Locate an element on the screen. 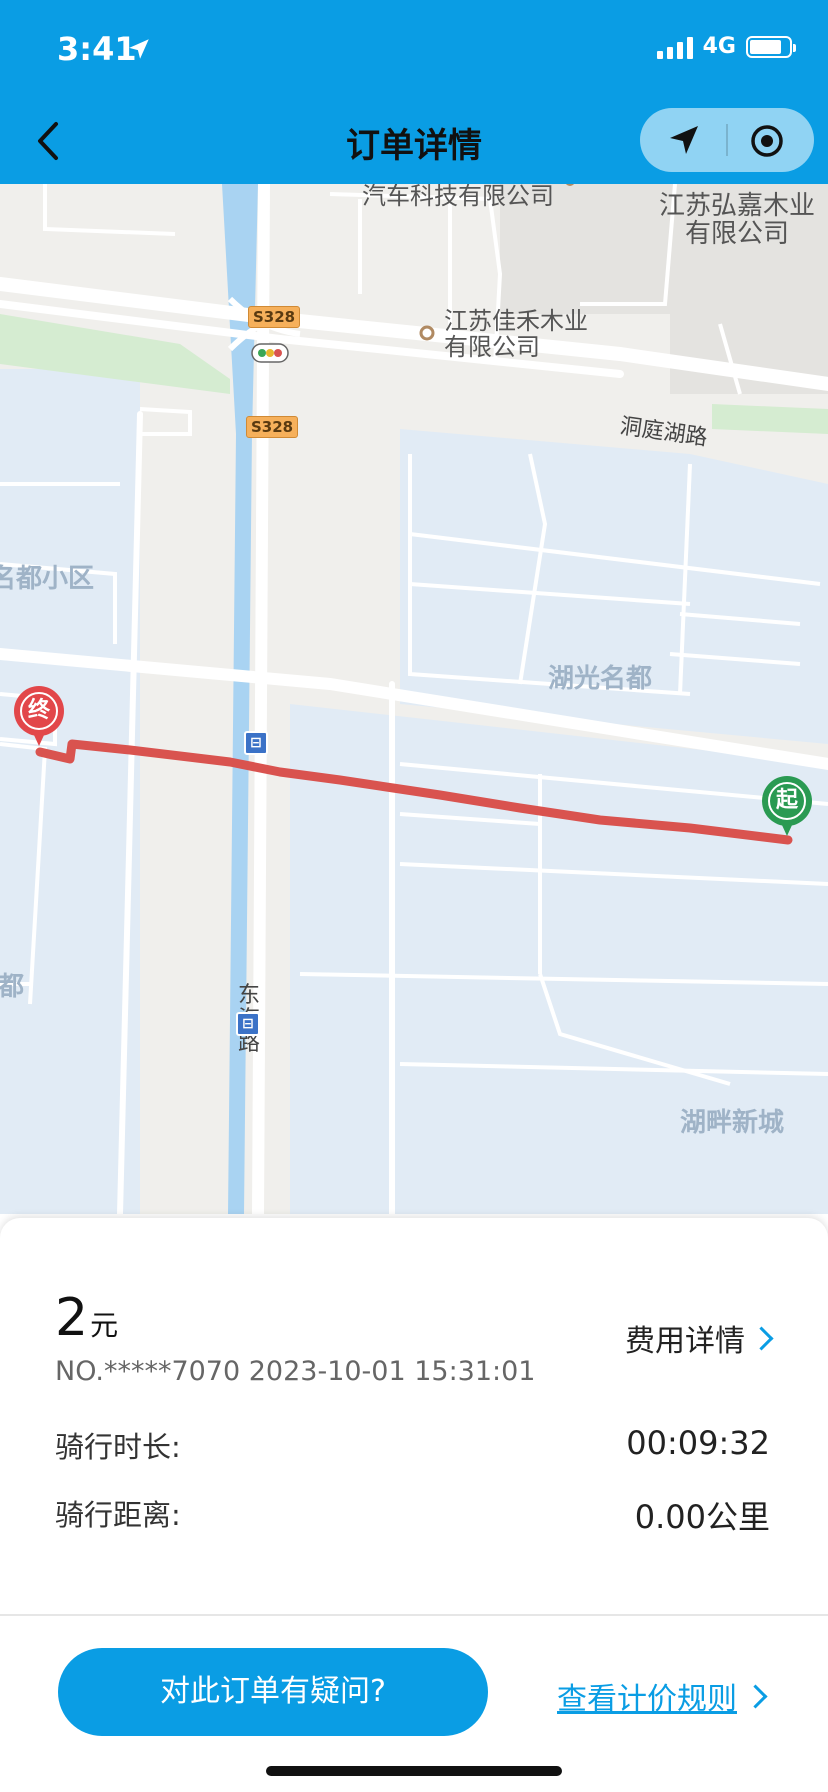  top-bar: 3:41 4G 订单详情 is located at coordinates (414, 92).